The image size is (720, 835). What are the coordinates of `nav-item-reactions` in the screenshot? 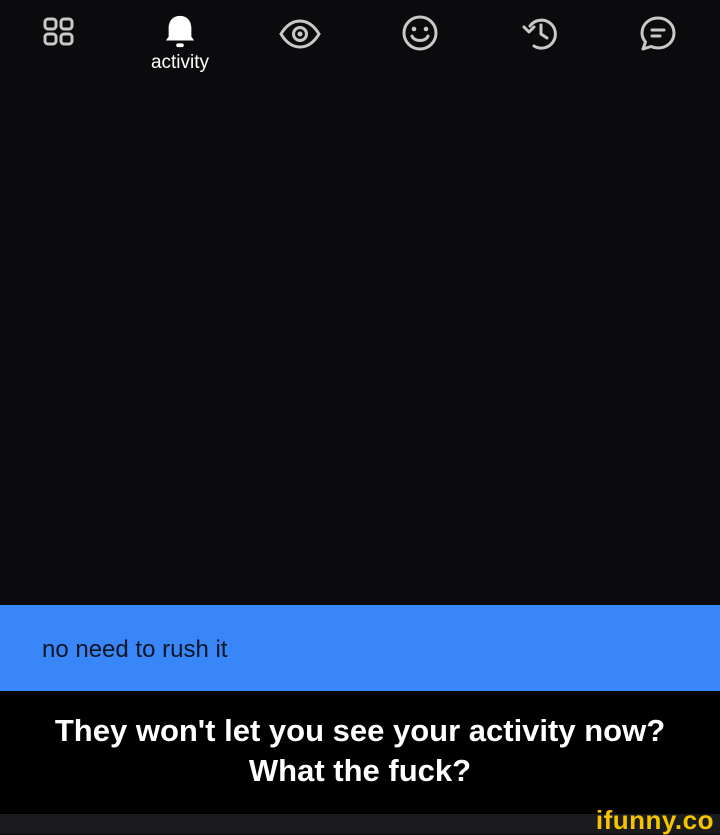 It's located at (420, 44).